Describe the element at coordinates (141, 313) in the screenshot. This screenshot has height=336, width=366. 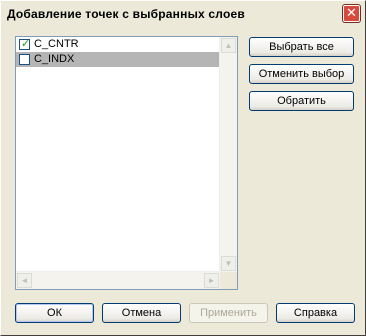
I see `cancel-button: Отмена` at that location.